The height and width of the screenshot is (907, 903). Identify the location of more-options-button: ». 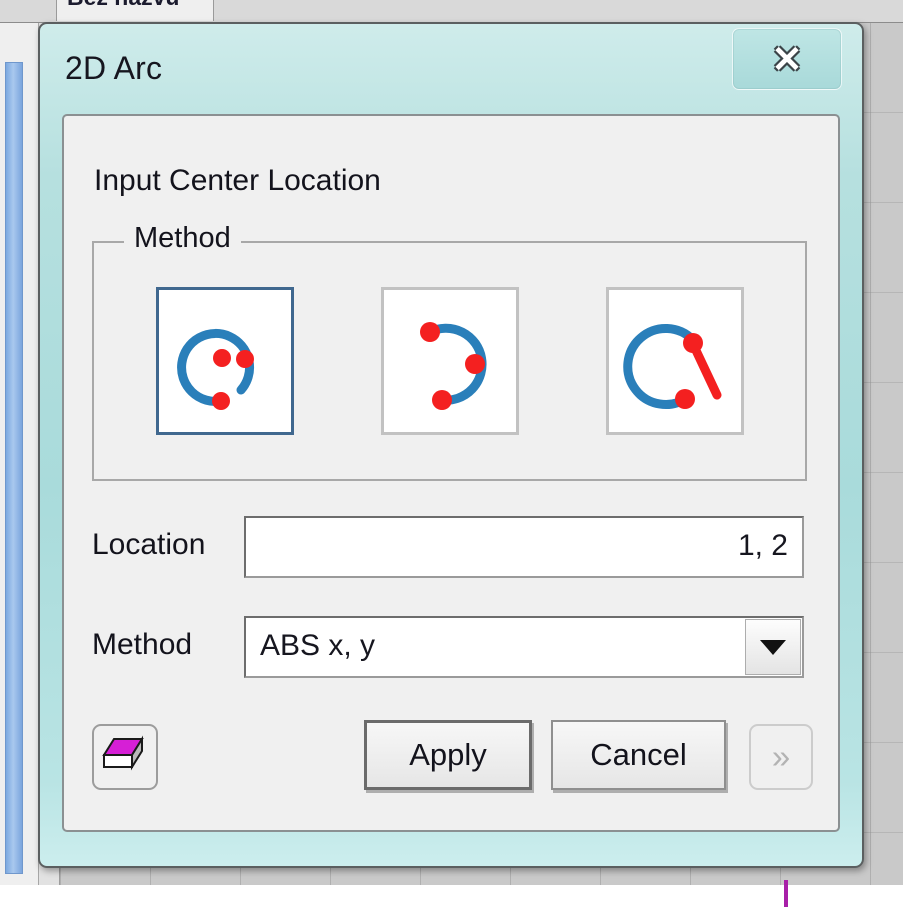
(781, 757).